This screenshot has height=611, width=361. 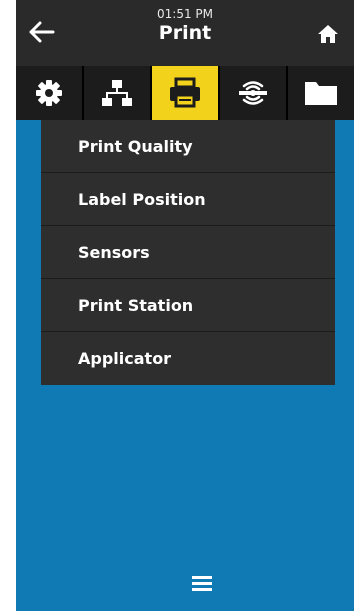 I want to click on rfid-icon, so click(x=253, y=93).